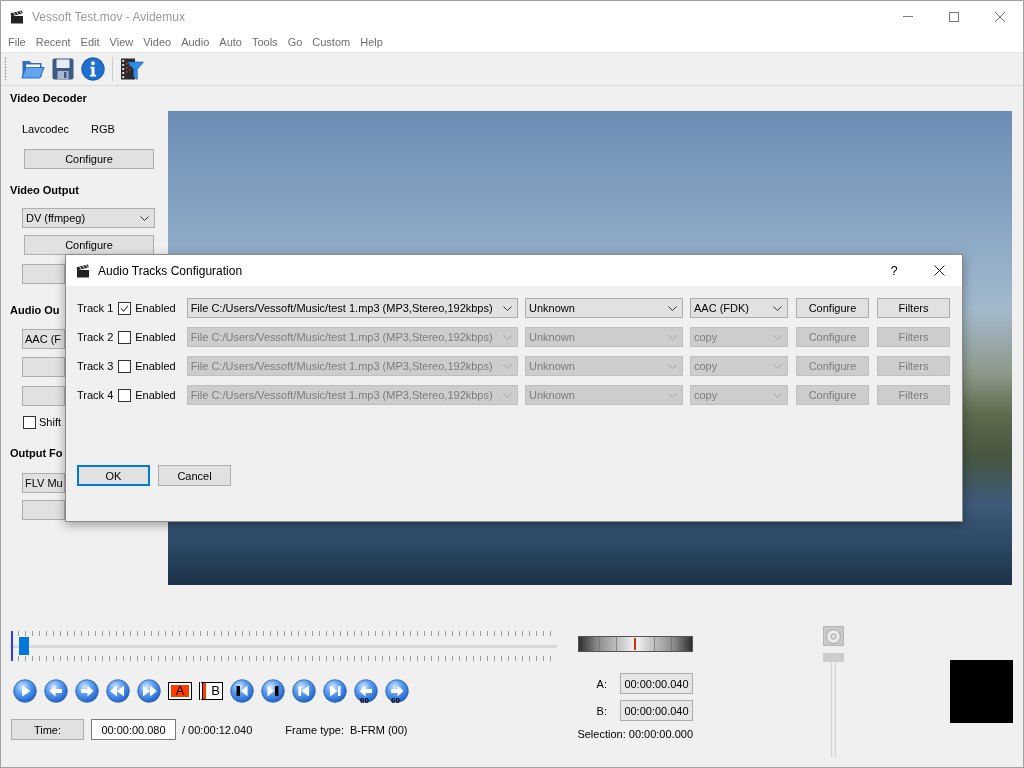 This screenshot has height=768, width=1024. I want to click on menu-item: Go, so click(295, 42).